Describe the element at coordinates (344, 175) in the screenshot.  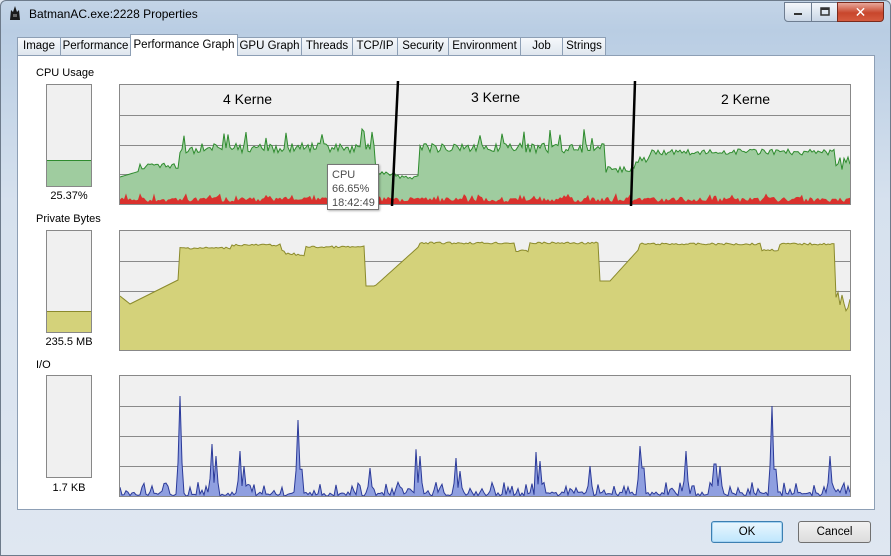
I see `tooltip-title: CPU` at that location.